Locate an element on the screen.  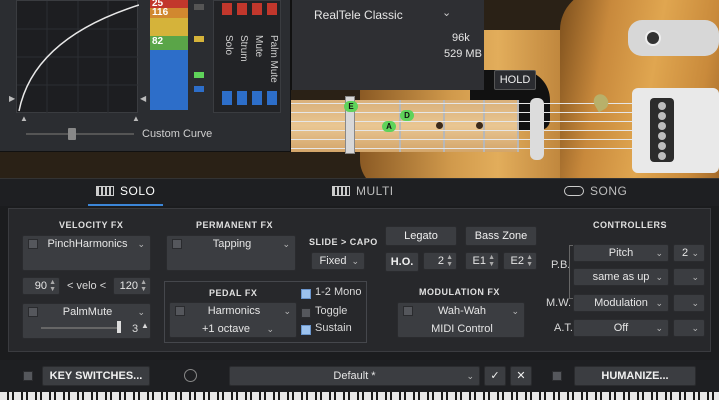
pedal-fx-effect: Harmonics is located at coordinates (234, 311).